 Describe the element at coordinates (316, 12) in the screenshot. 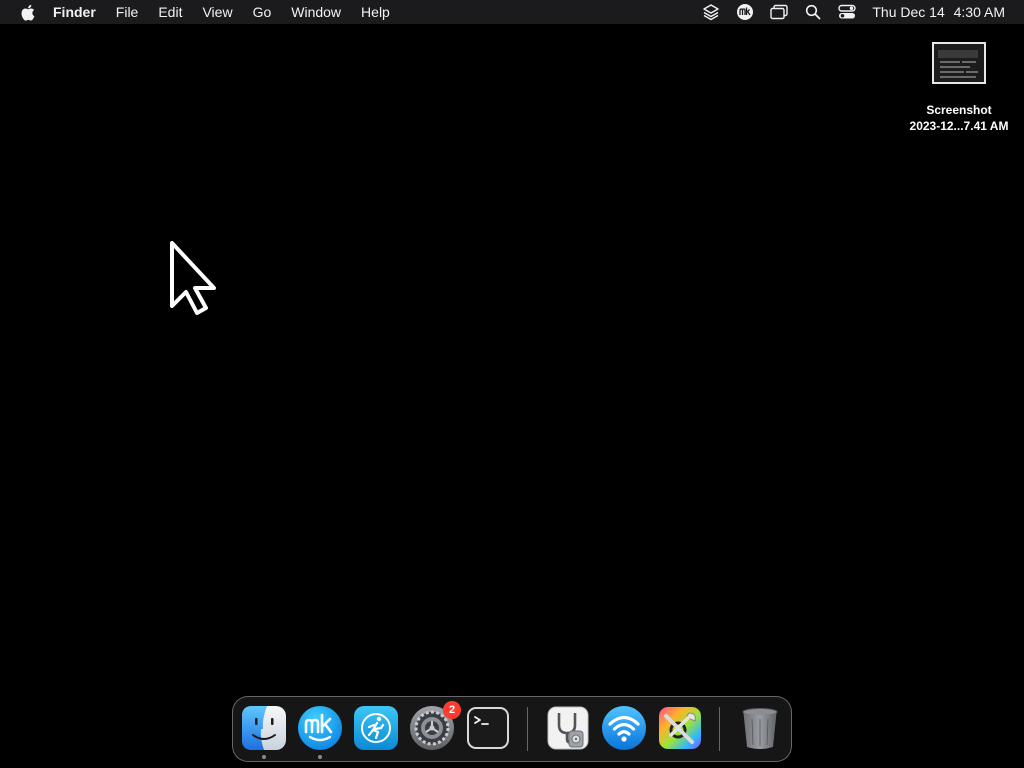

I see `menu-window: Window` at that location.